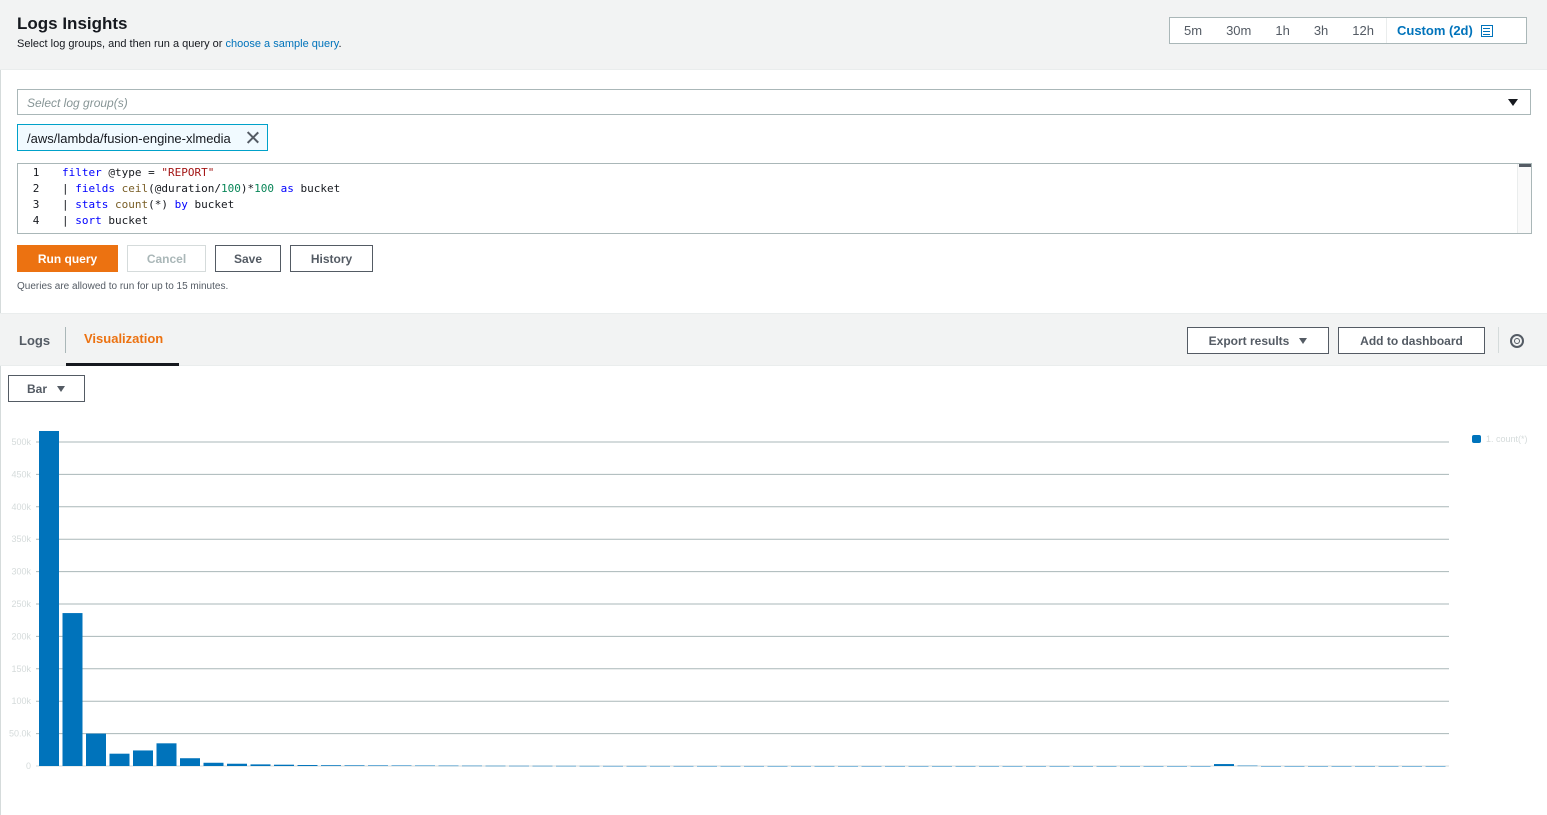  I want to click on time-option-custom: Custom (2d), so click(1445, 30).